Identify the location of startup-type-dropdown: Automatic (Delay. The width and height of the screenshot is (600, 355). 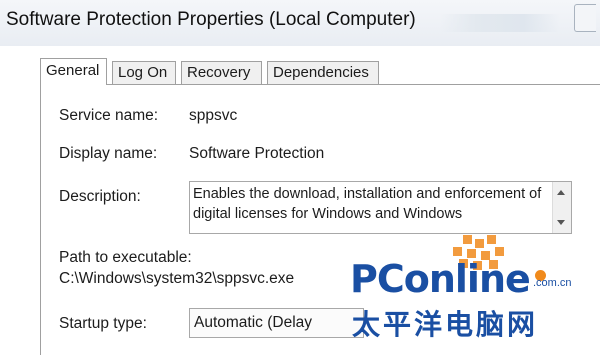
(276, 323).